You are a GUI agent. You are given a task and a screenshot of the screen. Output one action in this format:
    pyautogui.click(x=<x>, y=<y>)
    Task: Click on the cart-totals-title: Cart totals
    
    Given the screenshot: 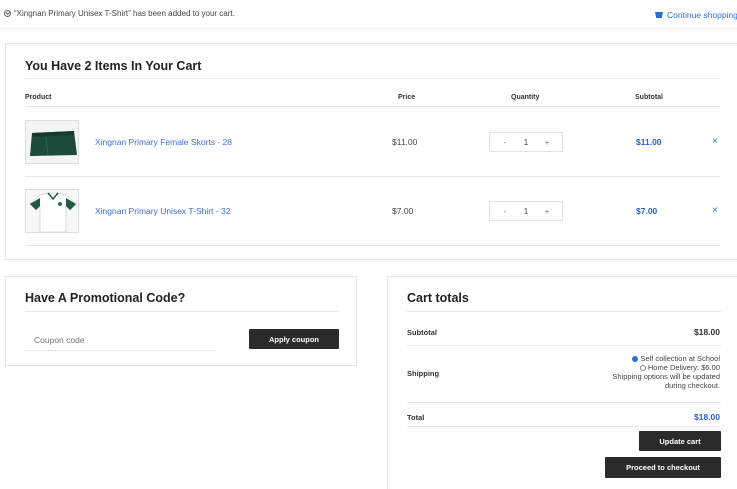 What is the action you would take?
    pyautogui.click(x=438, y=298)
    